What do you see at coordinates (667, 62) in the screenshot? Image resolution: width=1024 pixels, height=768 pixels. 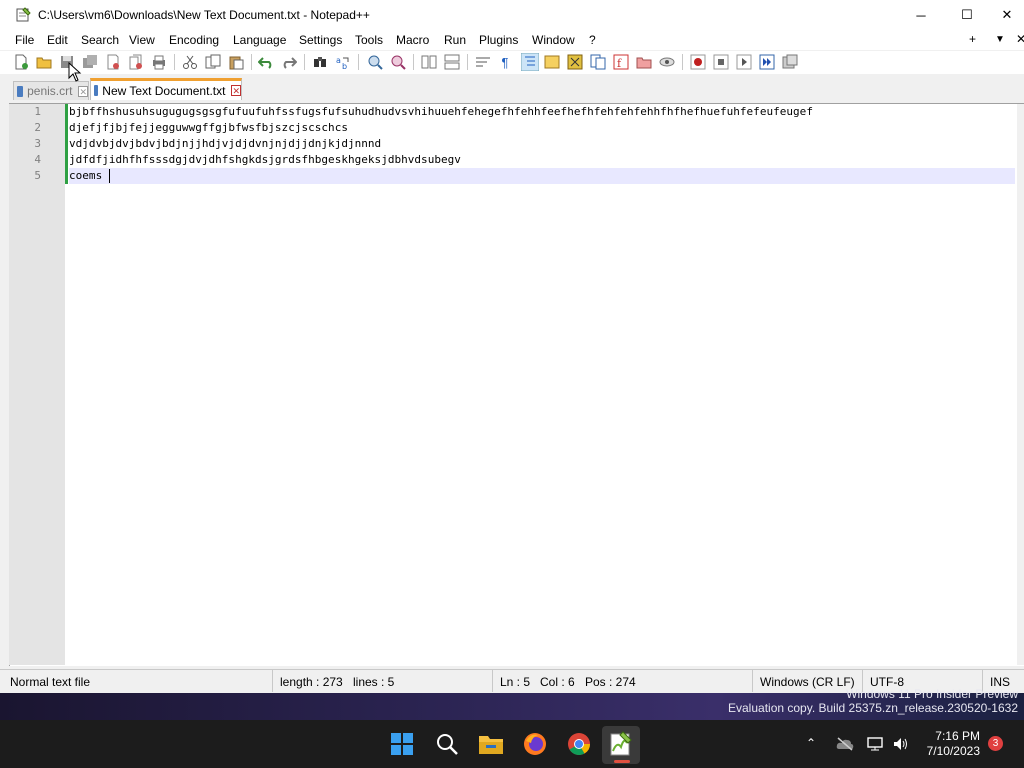 I see `monitoring-icon` at bounding box center [667, 62].